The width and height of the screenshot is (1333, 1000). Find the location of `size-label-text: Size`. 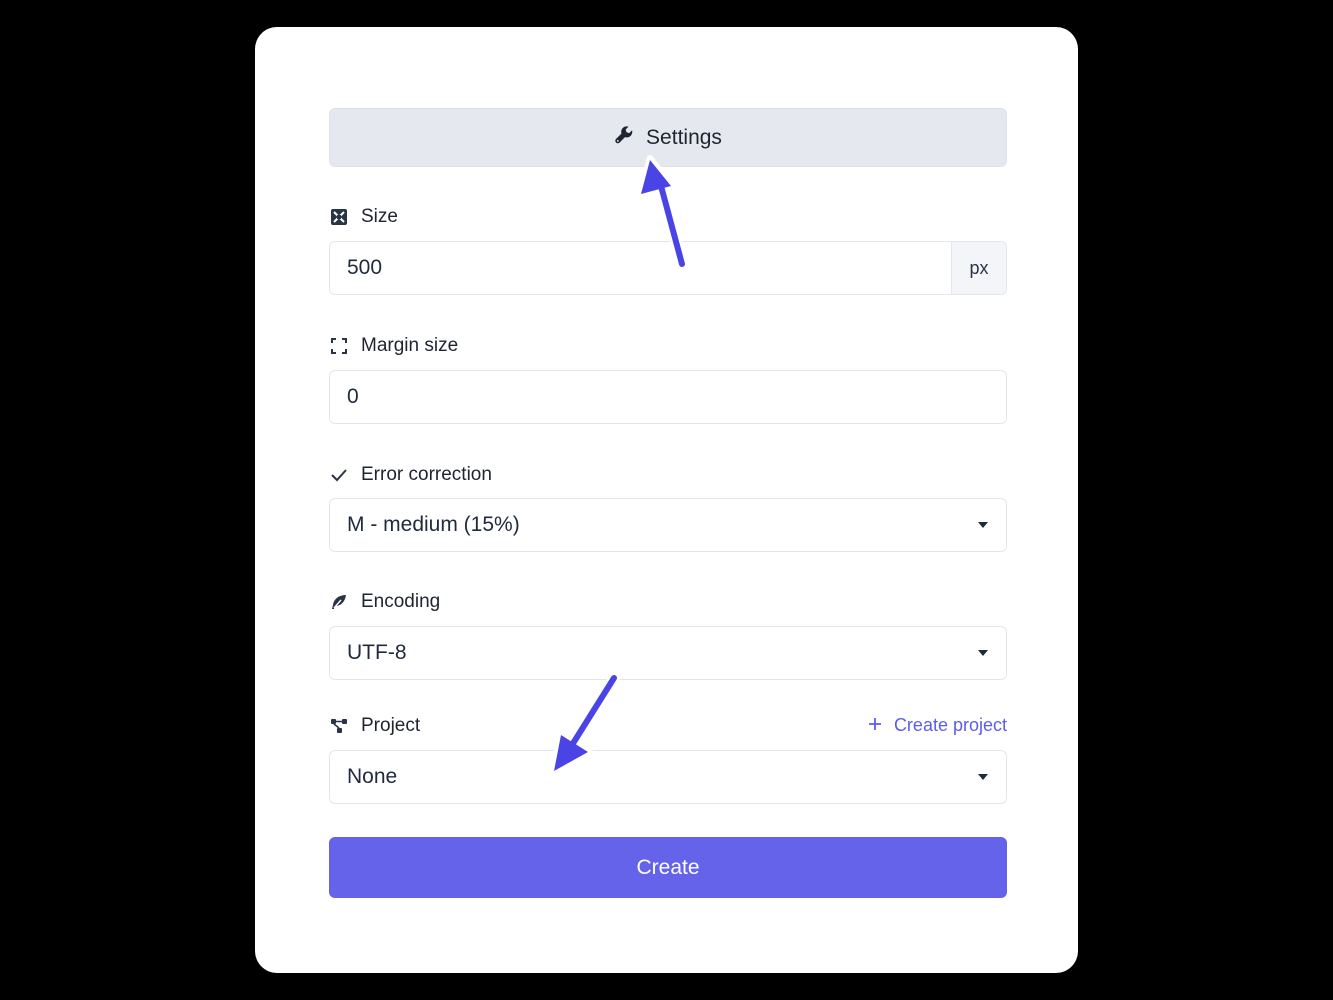

size-label-text: Size is located at coordinates (379, 216).